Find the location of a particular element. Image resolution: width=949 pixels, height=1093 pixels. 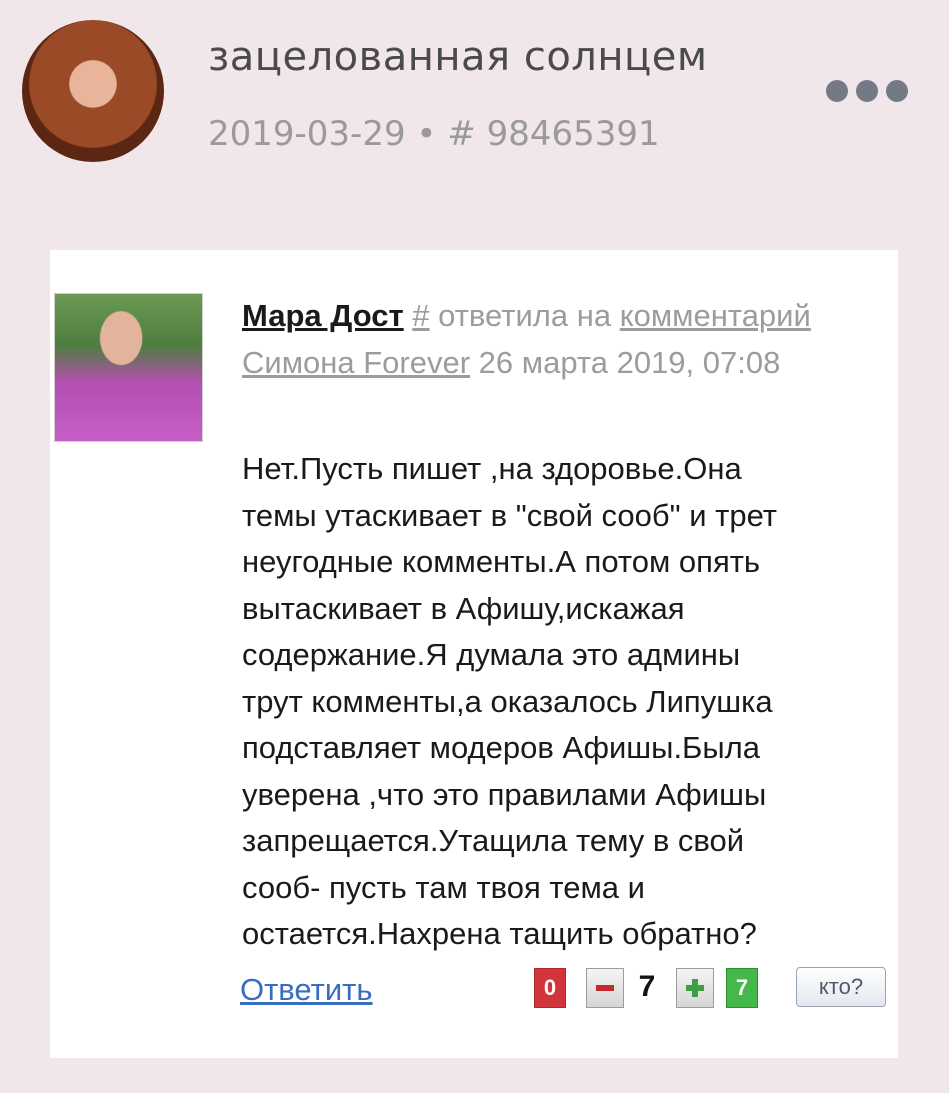

comment-link: комментарий is located at coordinates (715, 315).